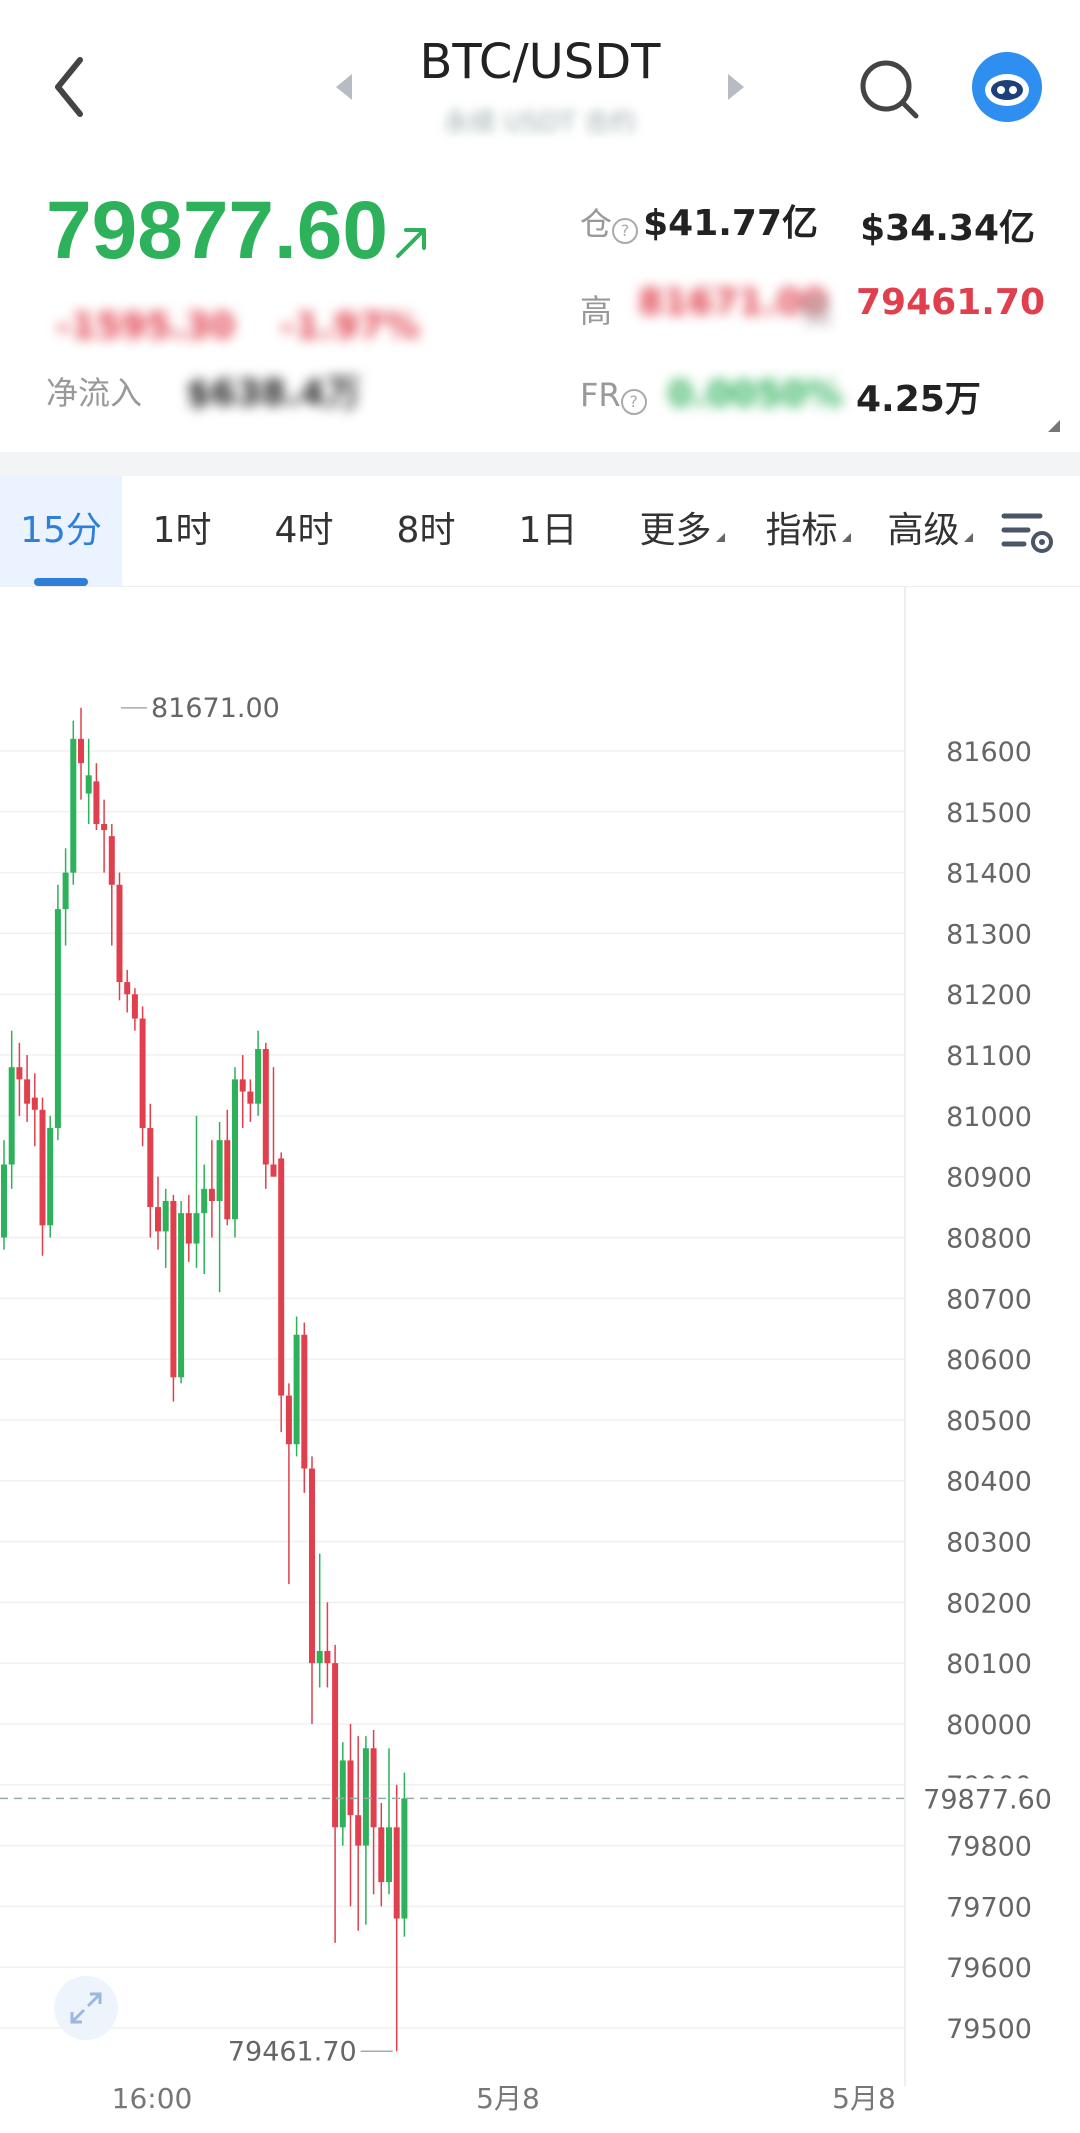  What do you see at coordinates (731, 223) in the screenshot?
I see `oi-value: $41.77亿` at bounding box center [731, 223].